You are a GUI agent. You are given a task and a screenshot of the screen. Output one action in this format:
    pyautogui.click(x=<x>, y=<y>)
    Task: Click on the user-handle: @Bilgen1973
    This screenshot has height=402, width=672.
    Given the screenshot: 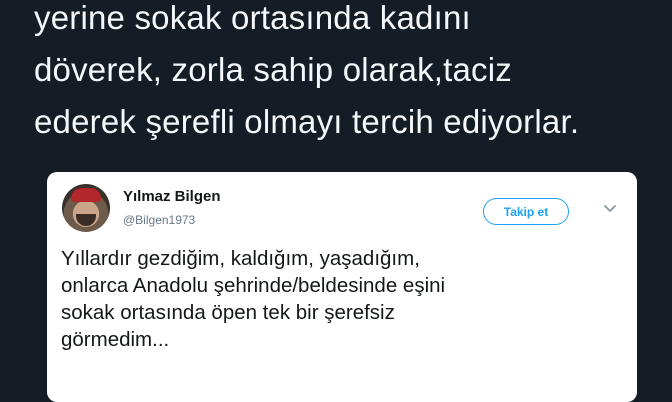 What is the action you would take?
    pyautogui.click(x=159, y=220)
    